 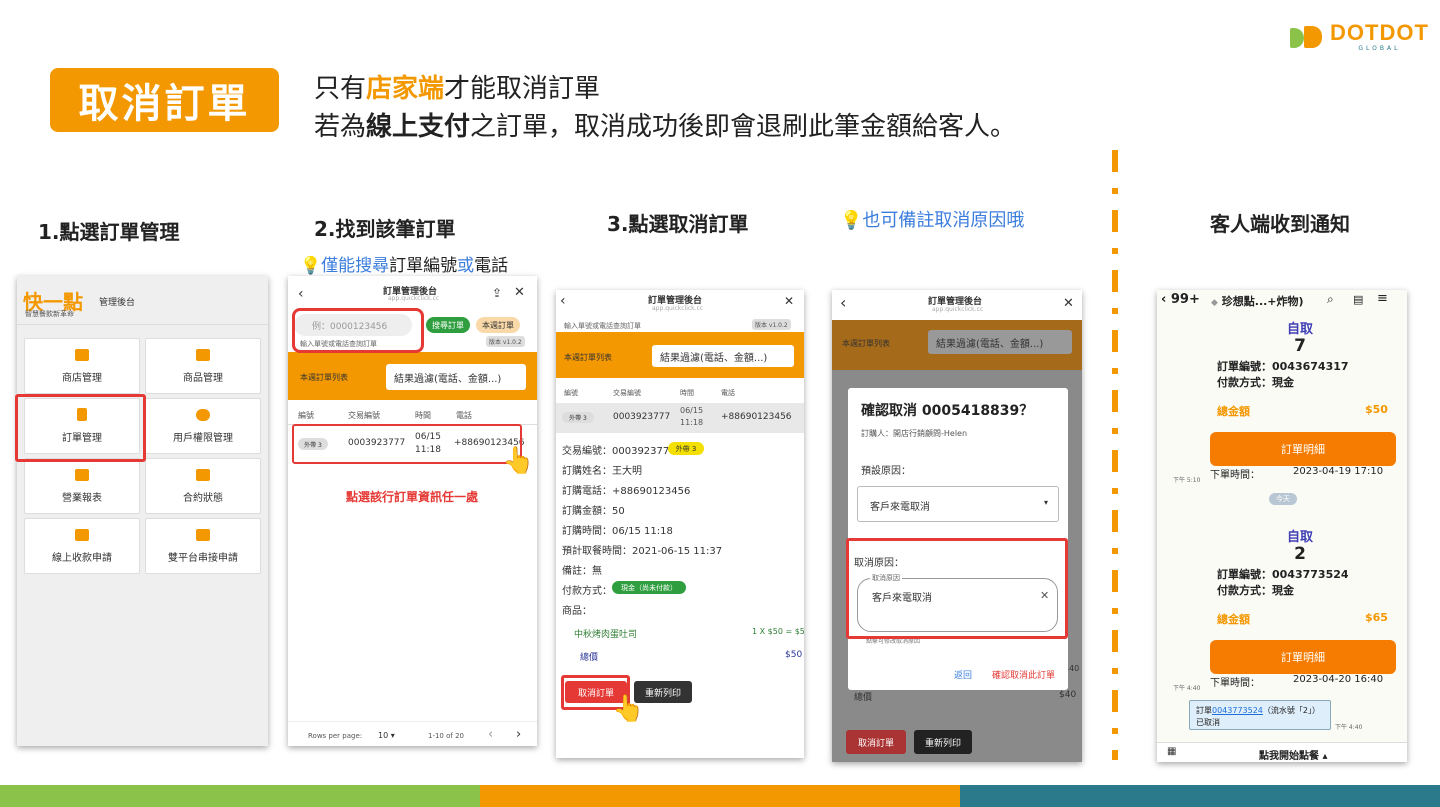 I want to click on store-icon, so click(x=82, y=354).